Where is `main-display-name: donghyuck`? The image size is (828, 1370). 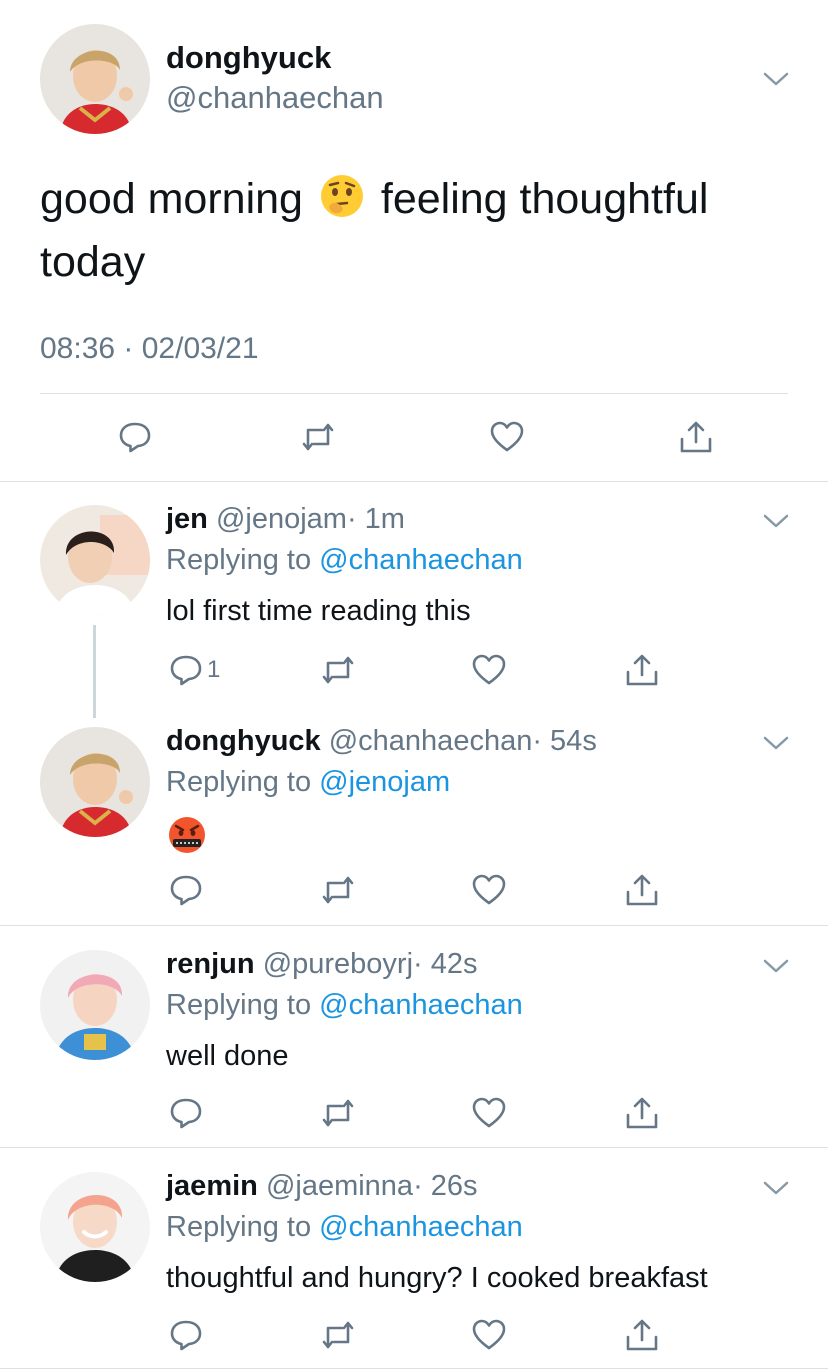 main-display-name: donghyuck is located at coordinates (248, 58).